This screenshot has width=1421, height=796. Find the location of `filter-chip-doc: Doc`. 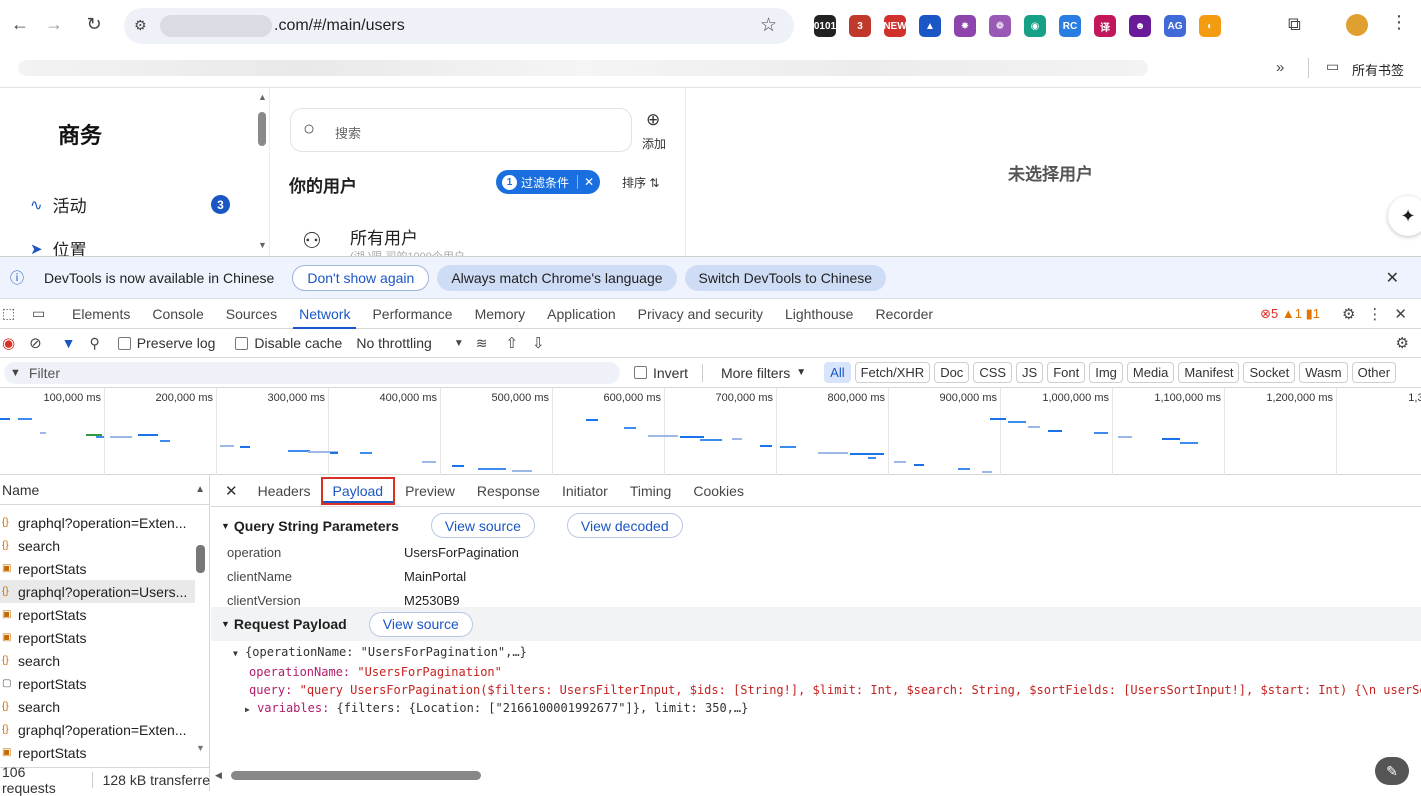

filter-chip-doc: Doc is located at coordinates (952, 372).